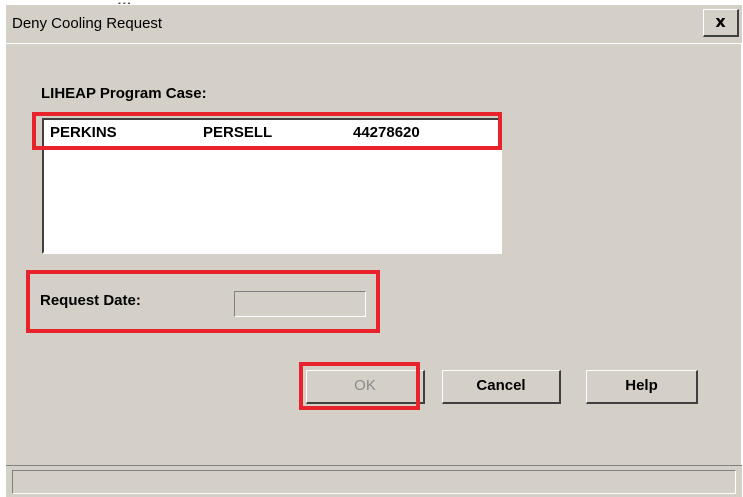  I want to click on case-last-name: PERKINS, so click(83, 132).